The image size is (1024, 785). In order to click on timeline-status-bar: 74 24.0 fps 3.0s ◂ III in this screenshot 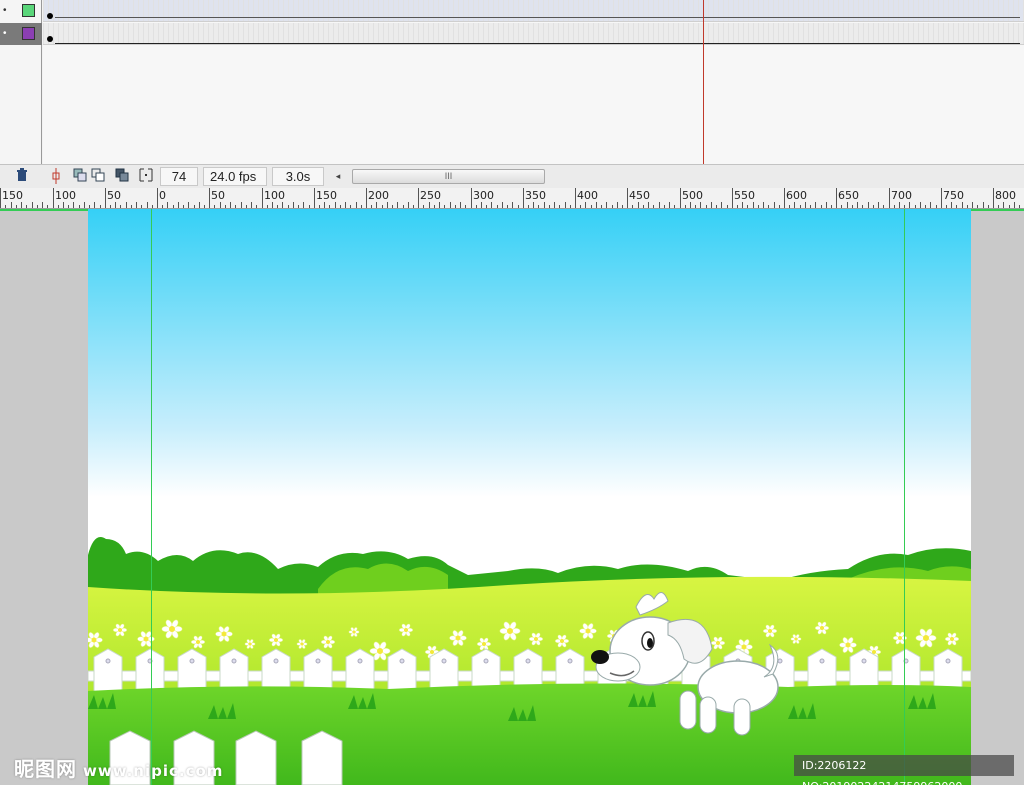, I will do `click(512, 176)`.